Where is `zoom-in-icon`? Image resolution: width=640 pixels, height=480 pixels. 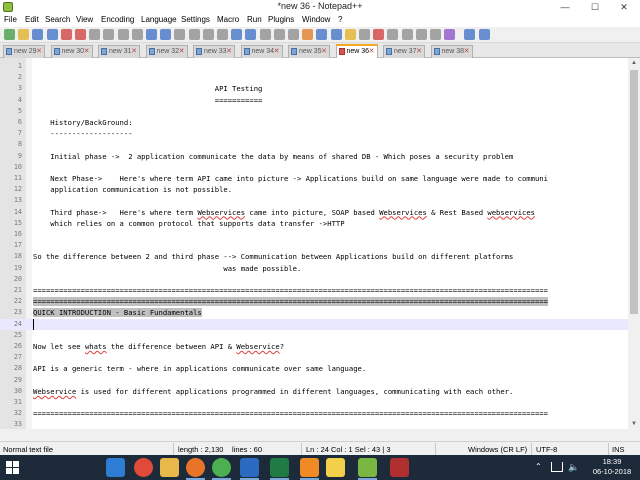 zoom-in-icon is located at coordinates (208, 34).